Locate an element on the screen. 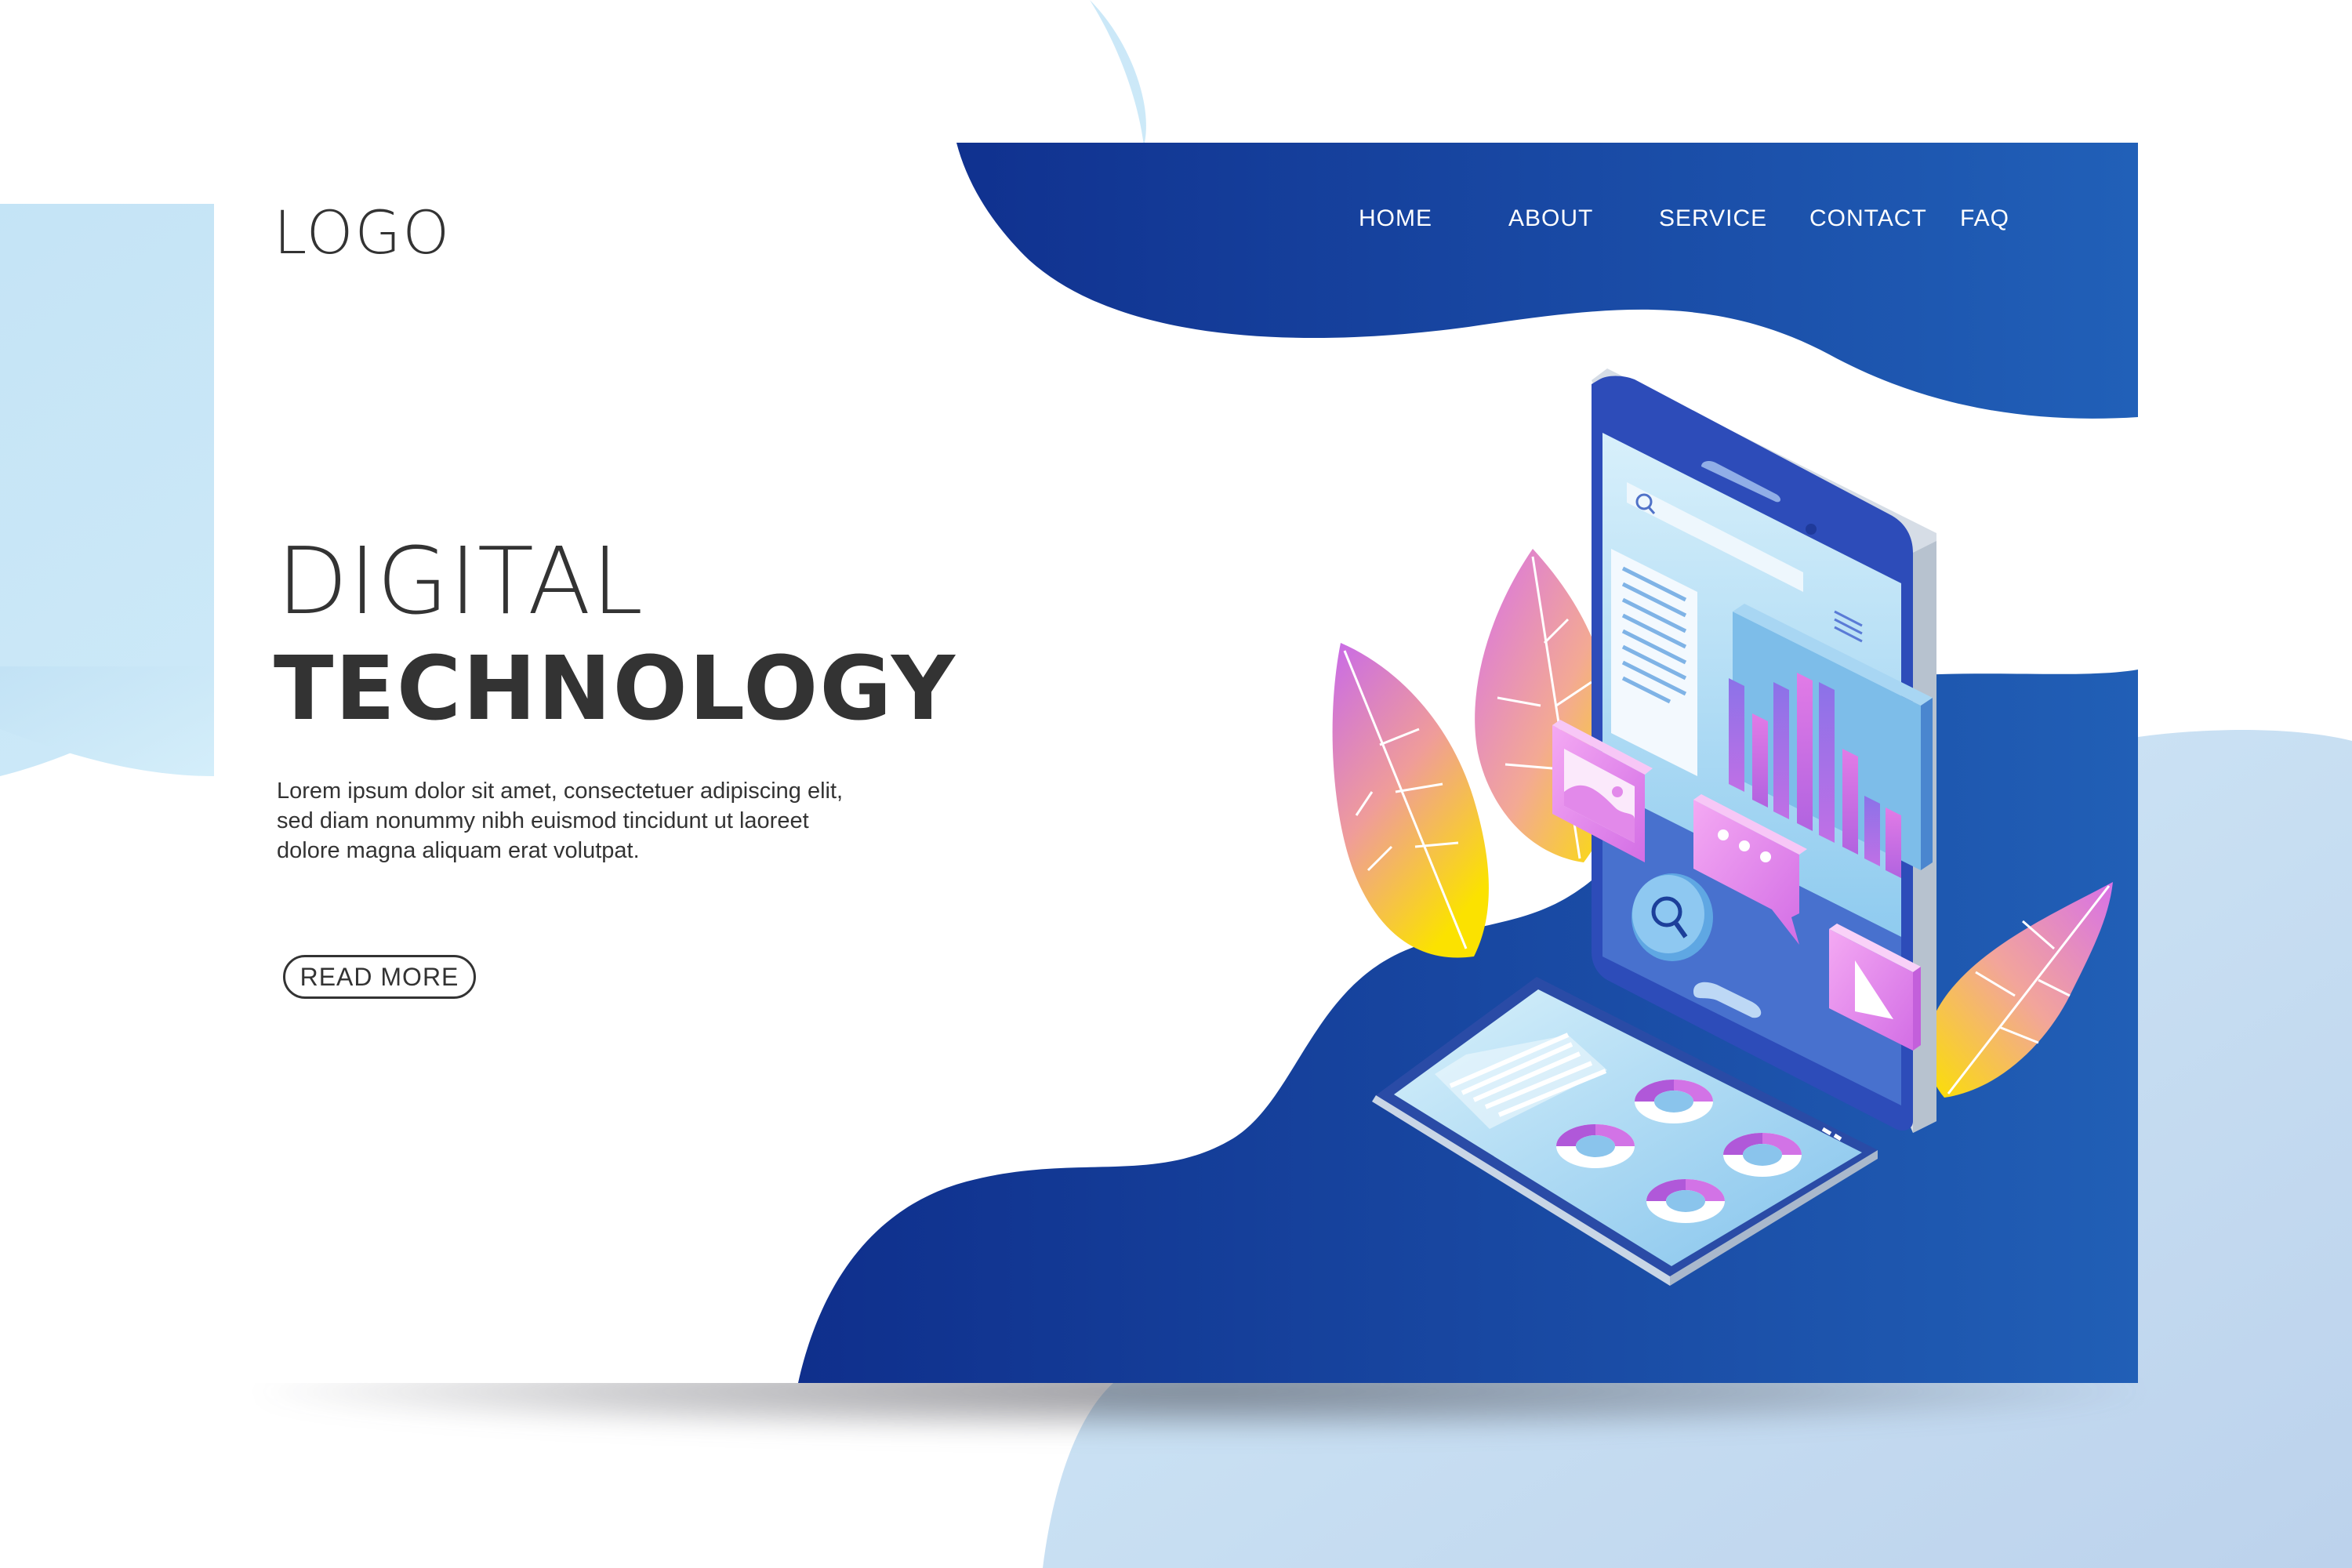  top-wave is located at coordinates (1547, 281).